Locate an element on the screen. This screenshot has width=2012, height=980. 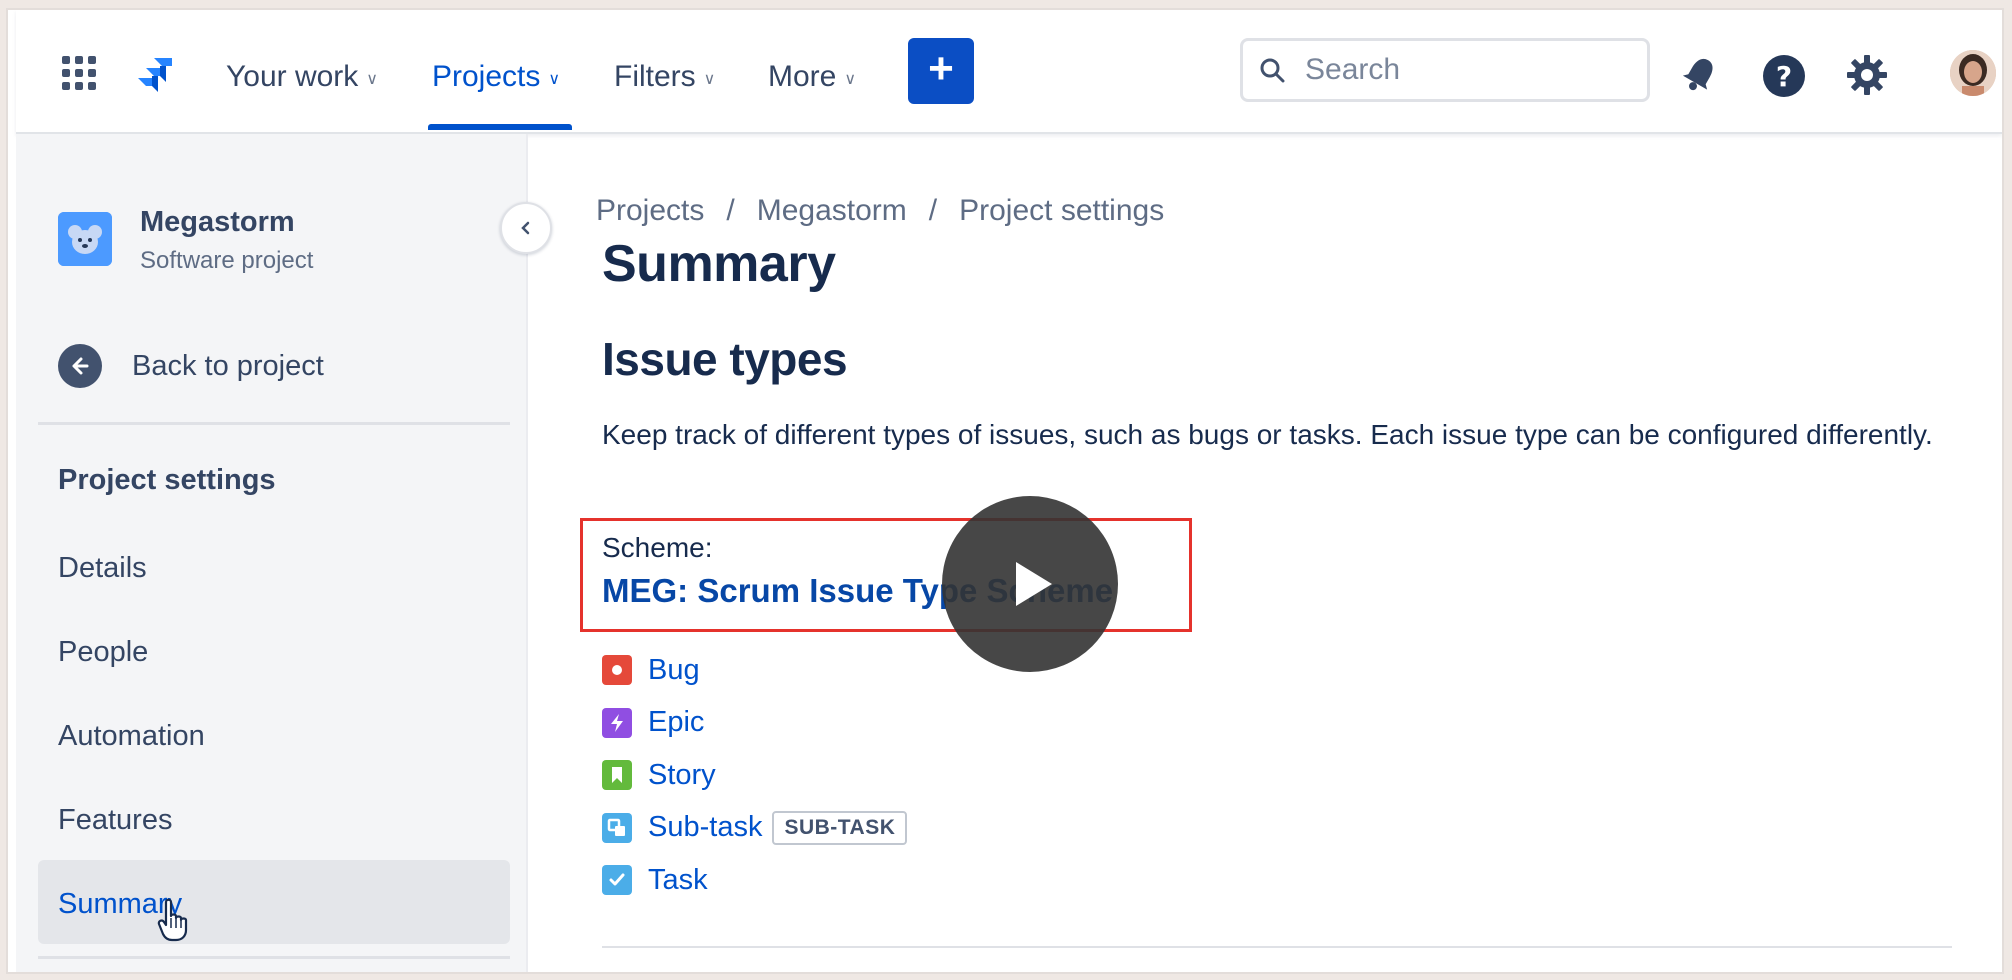
epic-icon is located at coordinates (617, 722).